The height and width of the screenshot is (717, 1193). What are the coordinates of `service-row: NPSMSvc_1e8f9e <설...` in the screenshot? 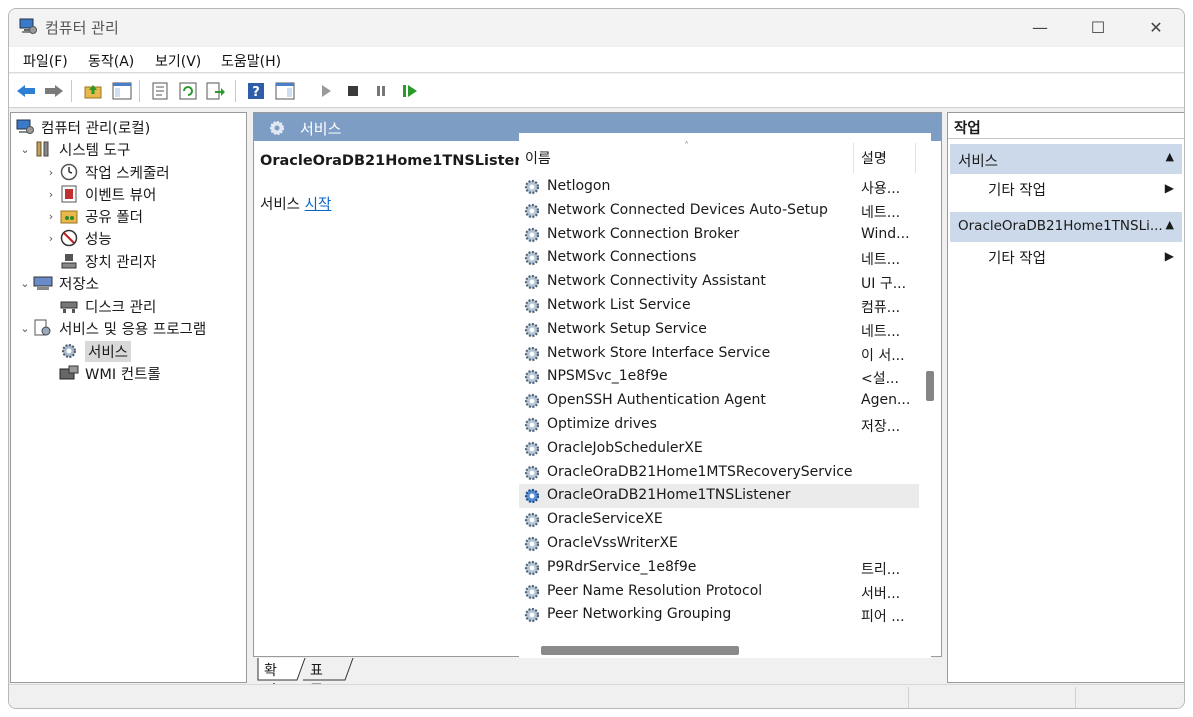 It's located at (719, 377).